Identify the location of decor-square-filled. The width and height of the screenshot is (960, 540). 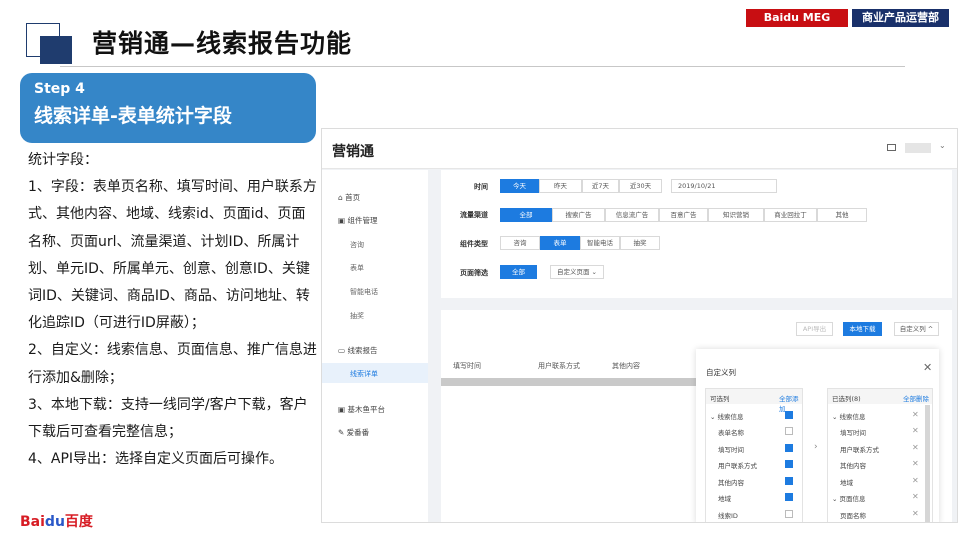
(56, 50).